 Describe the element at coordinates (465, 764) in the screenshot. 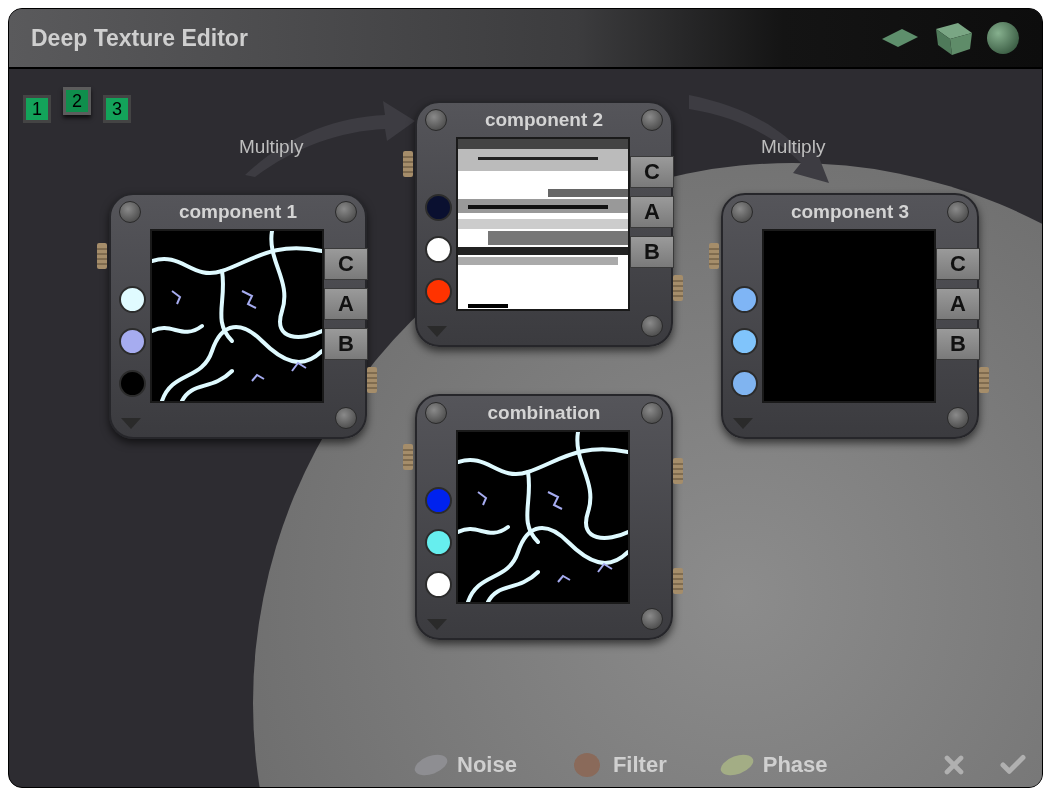

I see `texture-type-button: Noise` at that location.